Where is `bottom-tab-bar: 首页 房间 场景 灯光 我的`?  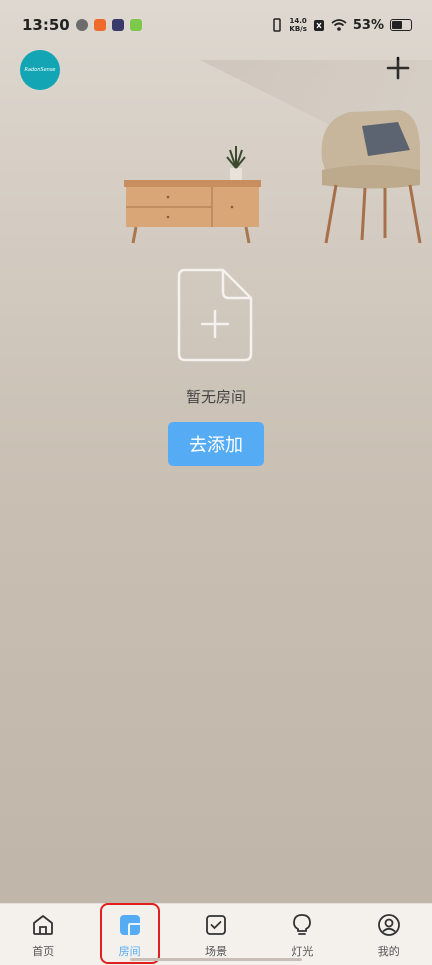
bottom-tab-bar: 首页 房间 场景 灯光 我的 is located at coordinates (216, 934).